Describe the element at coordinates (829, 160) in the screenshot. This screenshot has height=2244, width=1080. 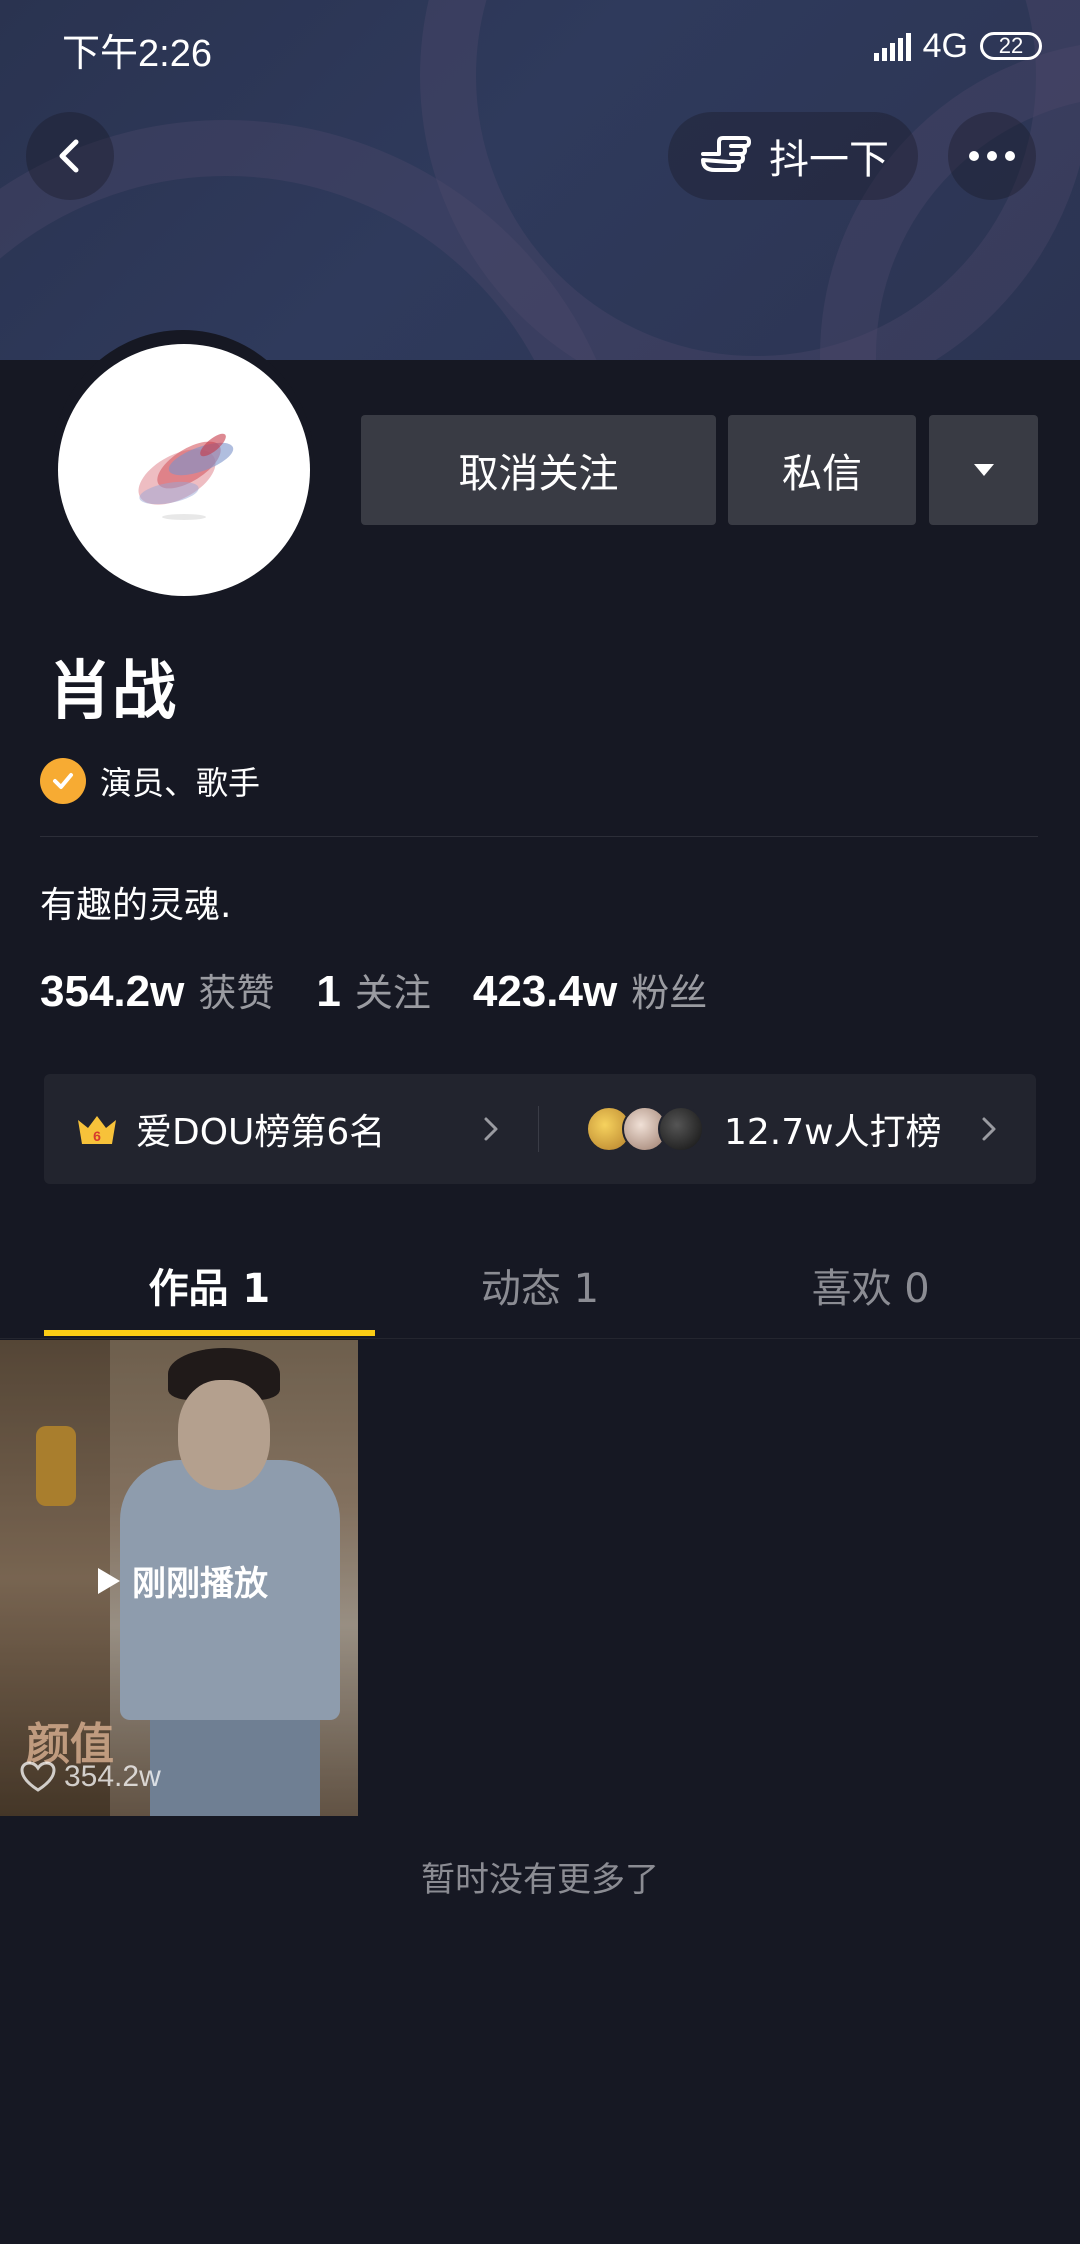
I see `shake-label: 抖一下` at that location.